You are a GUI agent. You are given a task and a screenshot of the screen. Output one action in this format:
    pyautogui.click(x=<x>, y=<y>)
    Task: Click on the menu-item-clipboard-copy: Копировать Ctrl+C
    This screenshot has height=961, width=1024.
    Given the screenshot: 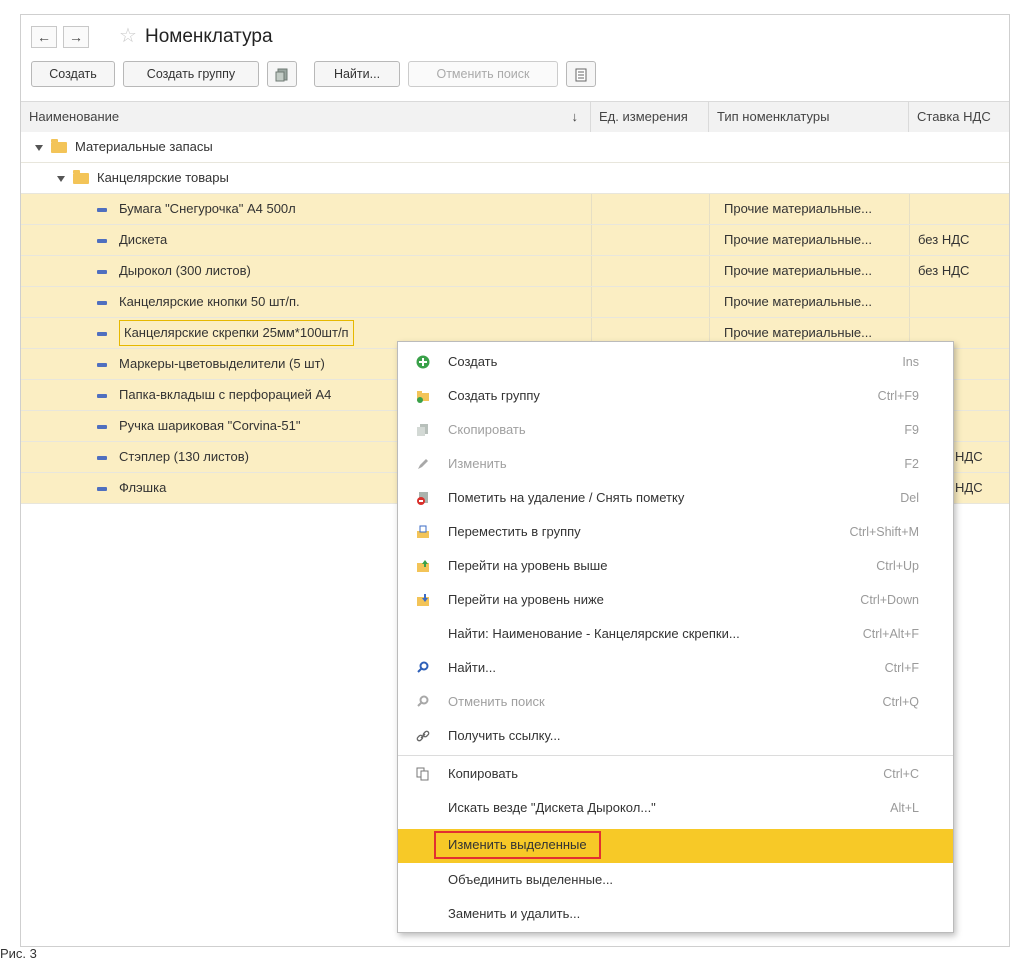 What is the action you would take?
    pyautogui.click(x=675, y=774)
    